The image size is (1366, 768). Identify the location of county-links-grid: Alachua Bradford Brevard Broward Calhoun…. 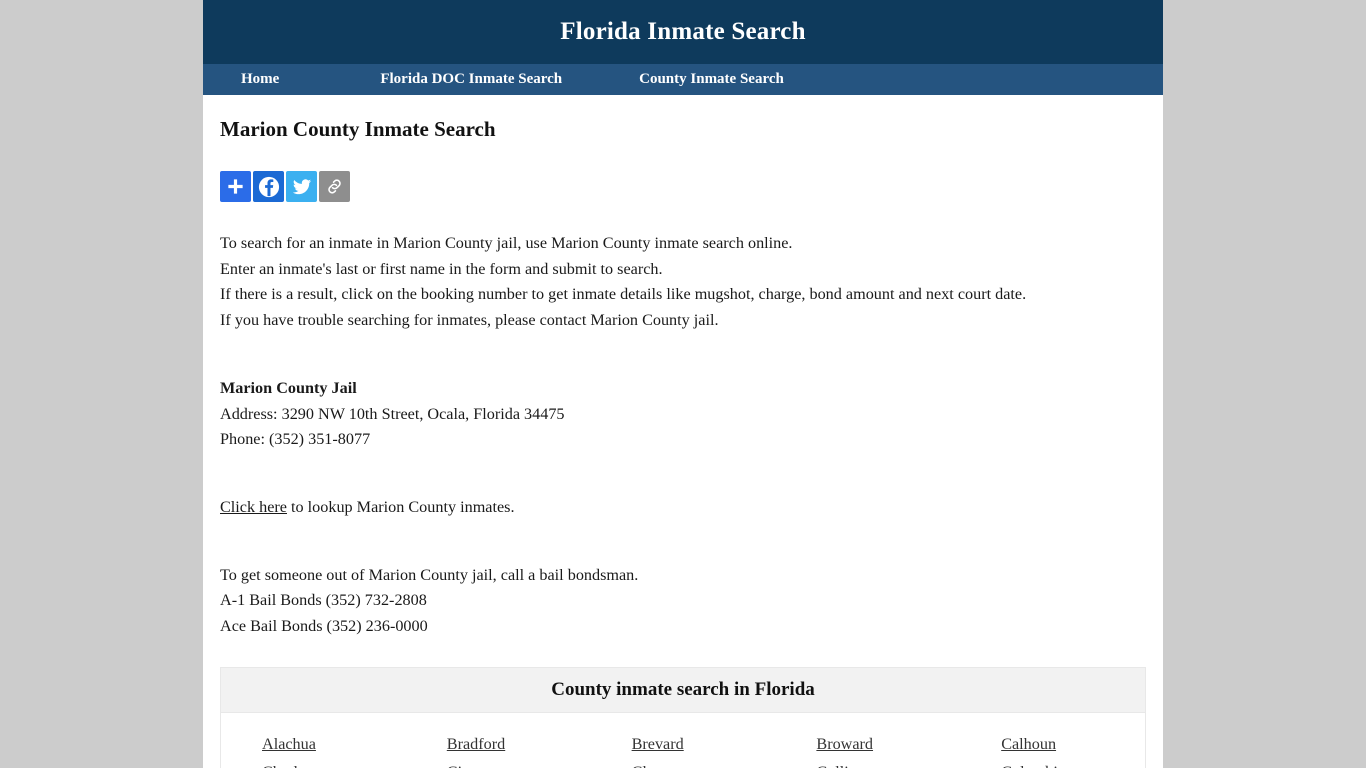
(683, 740).